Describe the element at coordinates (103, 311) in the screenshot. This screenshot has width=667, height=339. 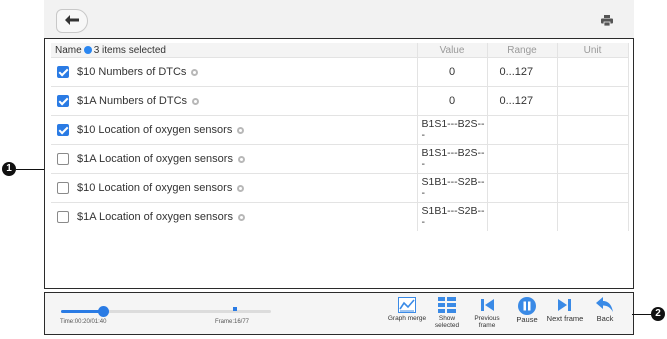
I see `slider-knob` at that location.